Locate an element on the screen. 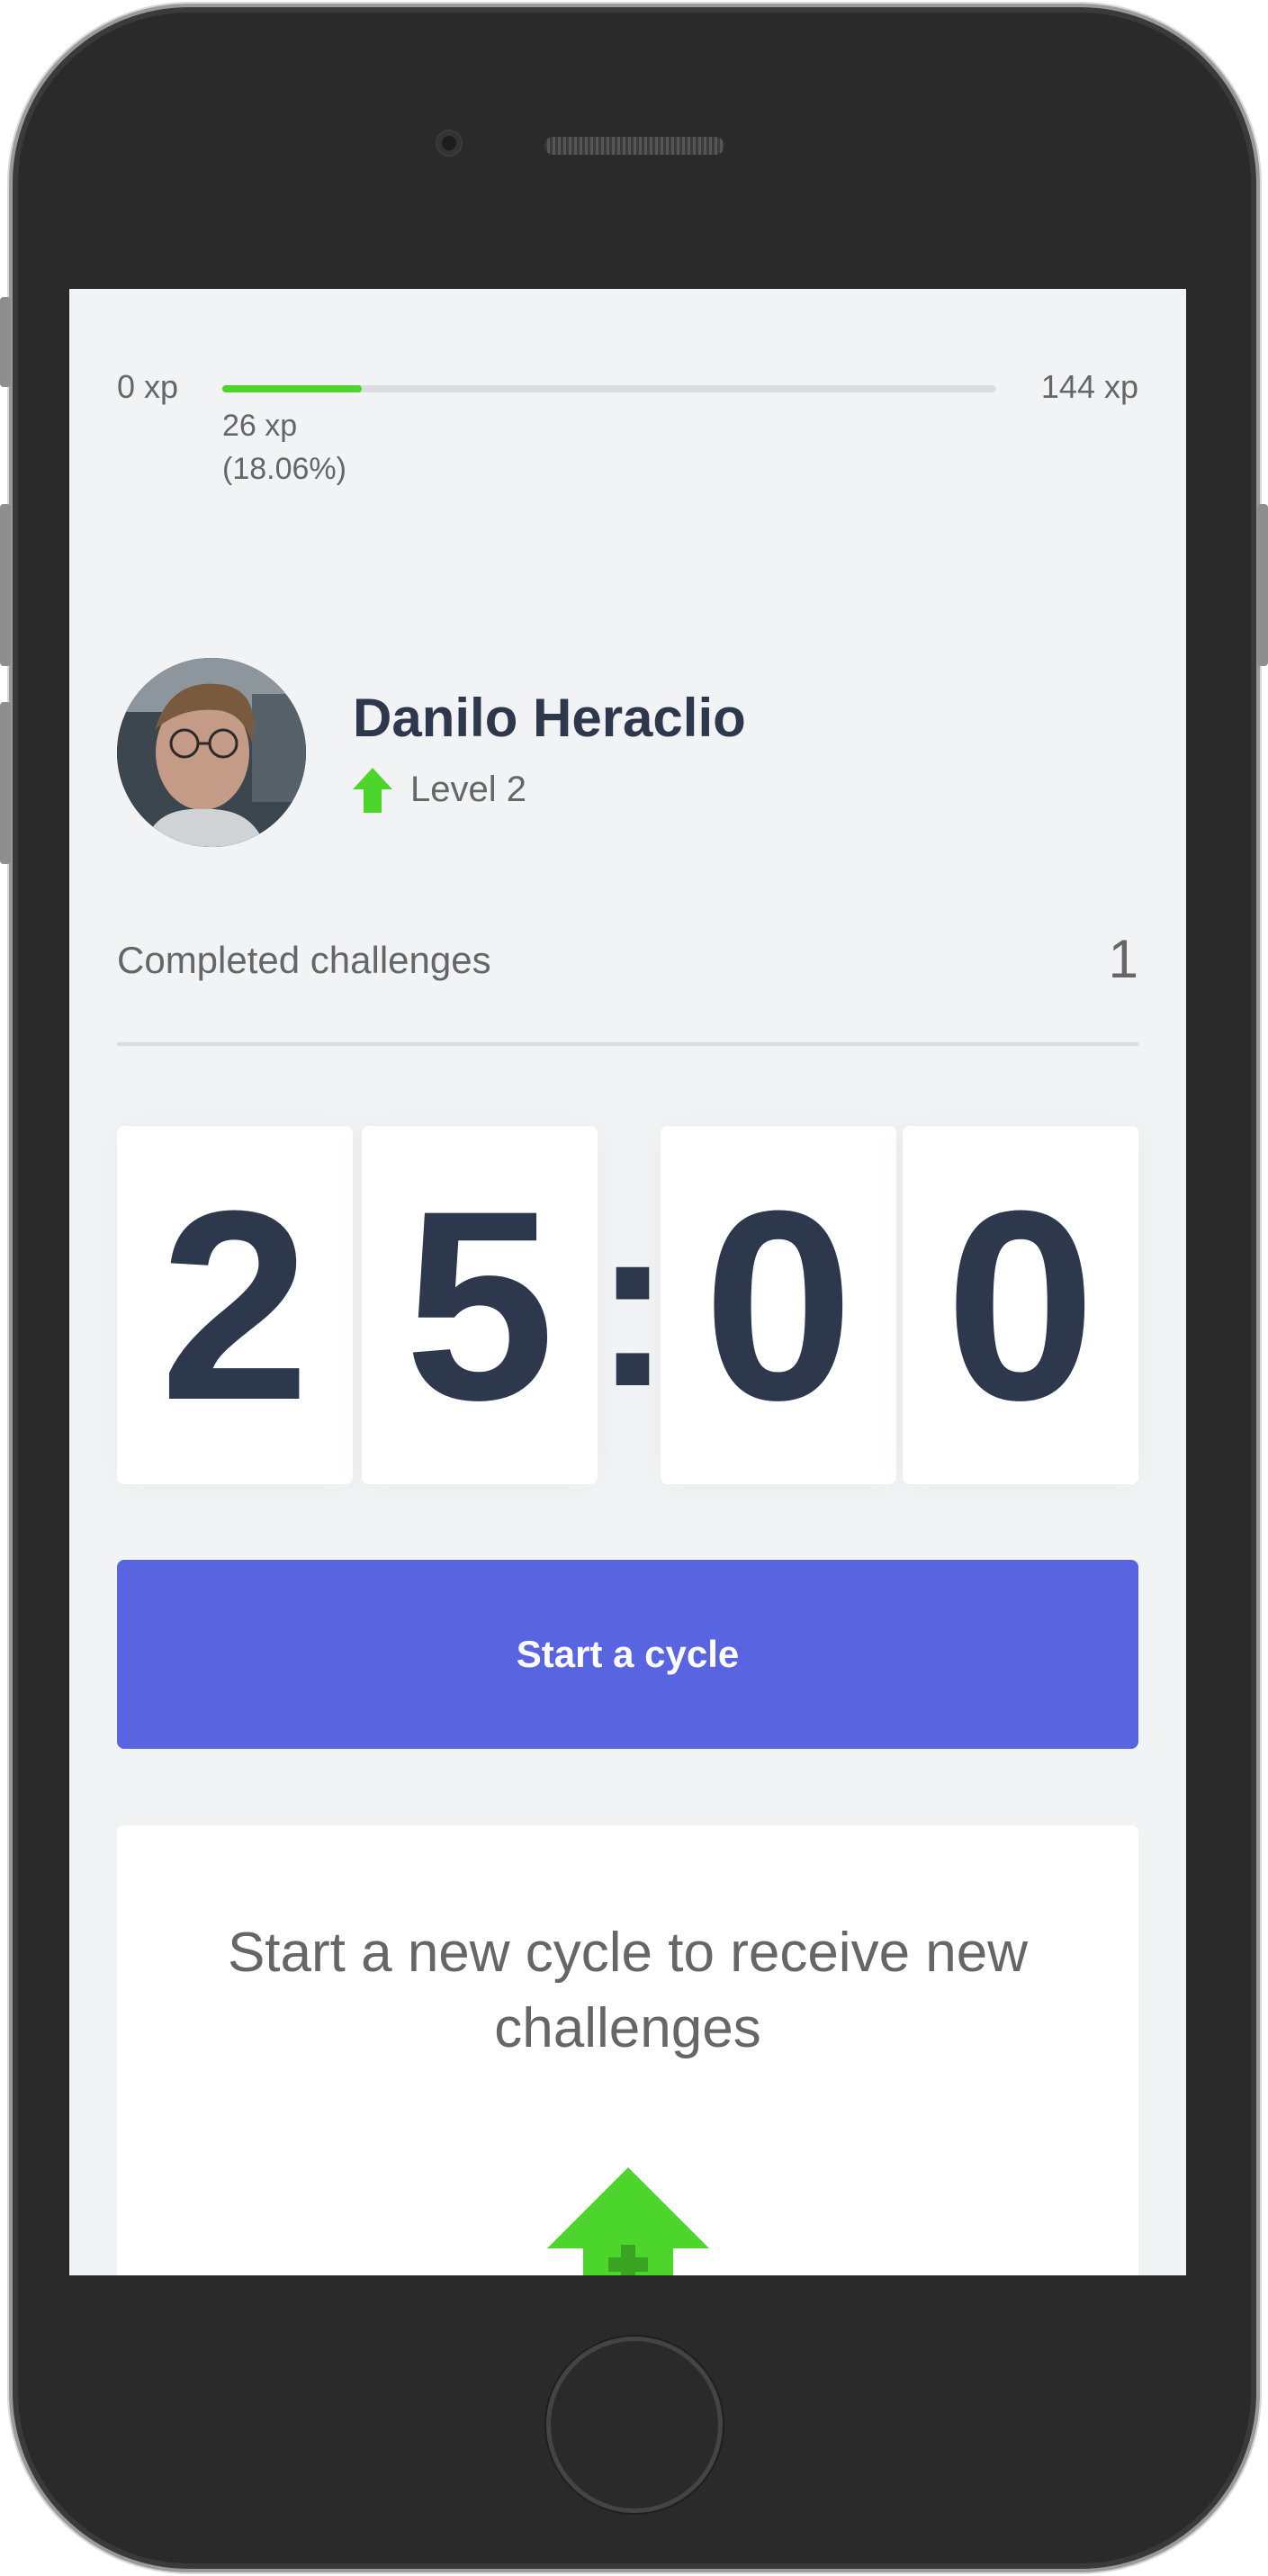  xp-max-label: 144 xp is located at coordinates (1089, 386).